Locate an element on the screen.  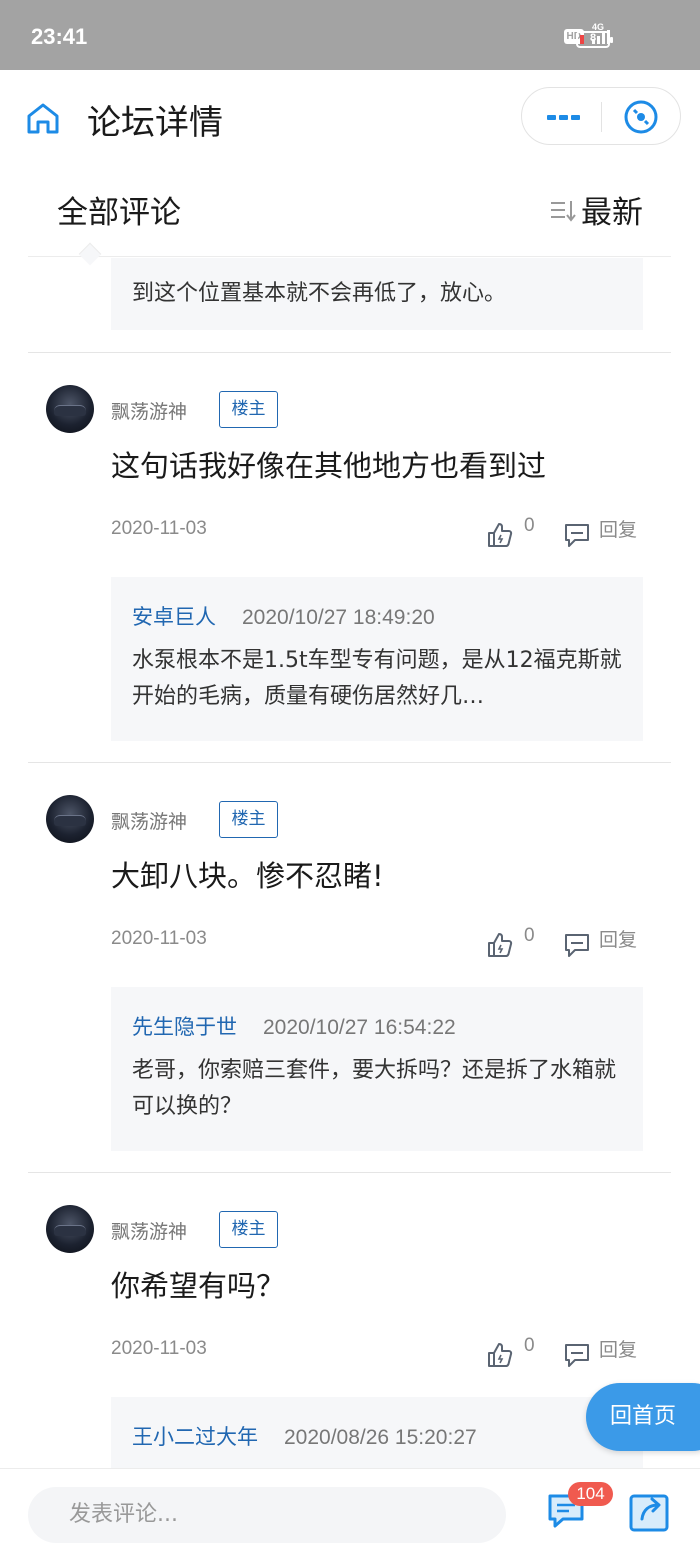
status-time: 23:41 is located at coordinates (59, 36).